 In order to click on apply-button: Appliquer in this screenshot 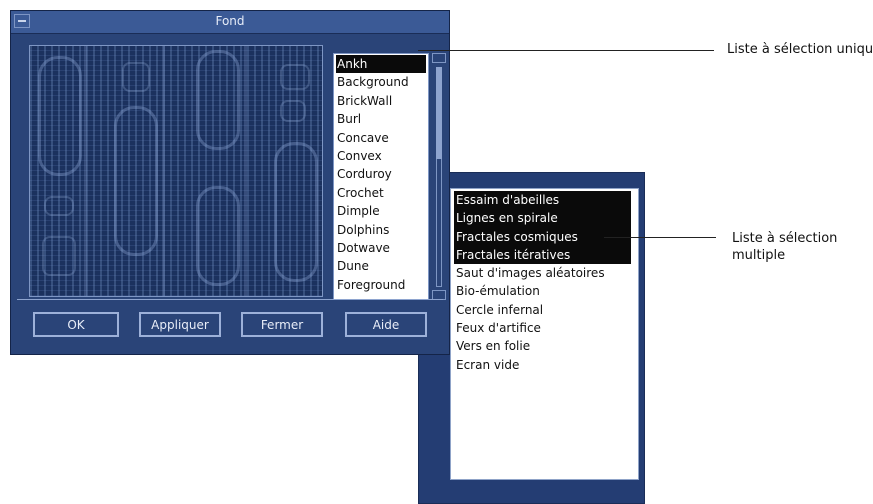, I will do `click(180, 324)`.